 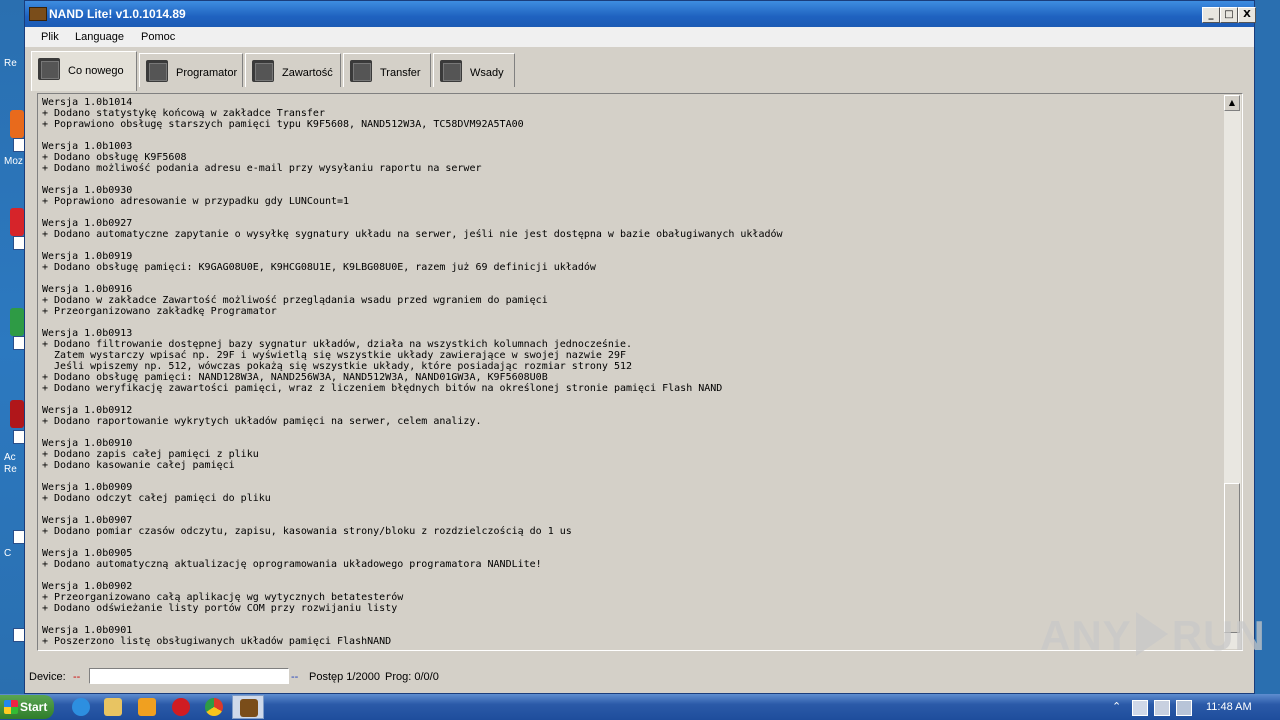 What do you see at coordinates (50, 37) in the screenshot?
I see `menu-file: Plik` at bounding box center [50, 37].